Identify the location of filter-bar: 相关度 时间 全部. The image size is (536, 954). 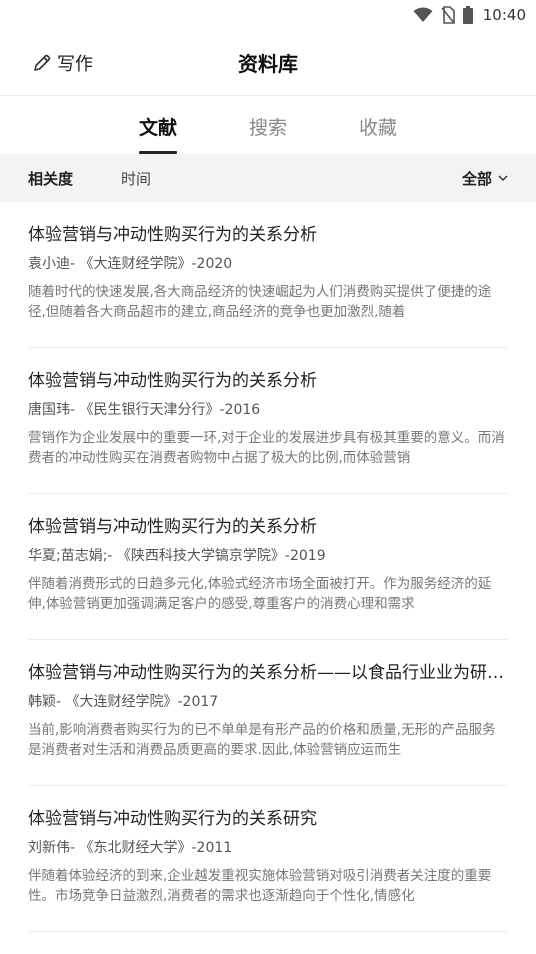
(268, 178).